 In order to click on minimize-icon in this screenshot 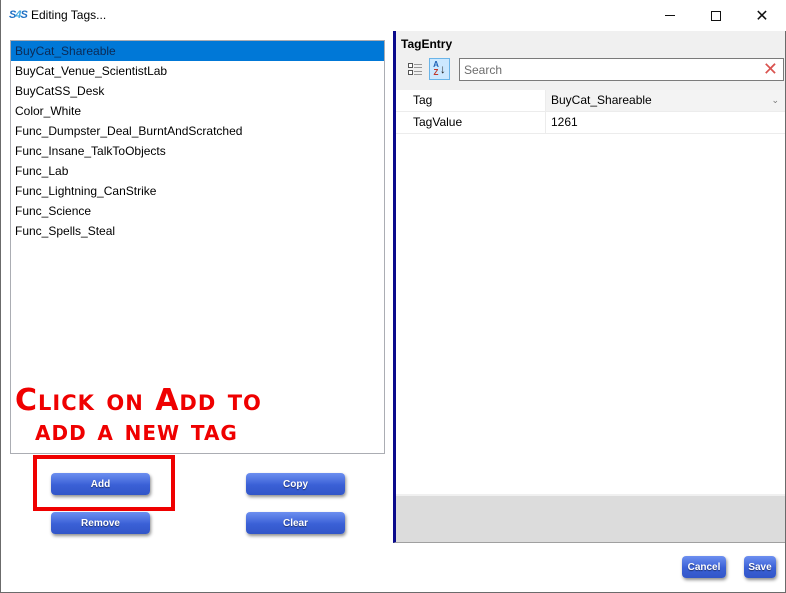, I will do `click(670, 15)`.